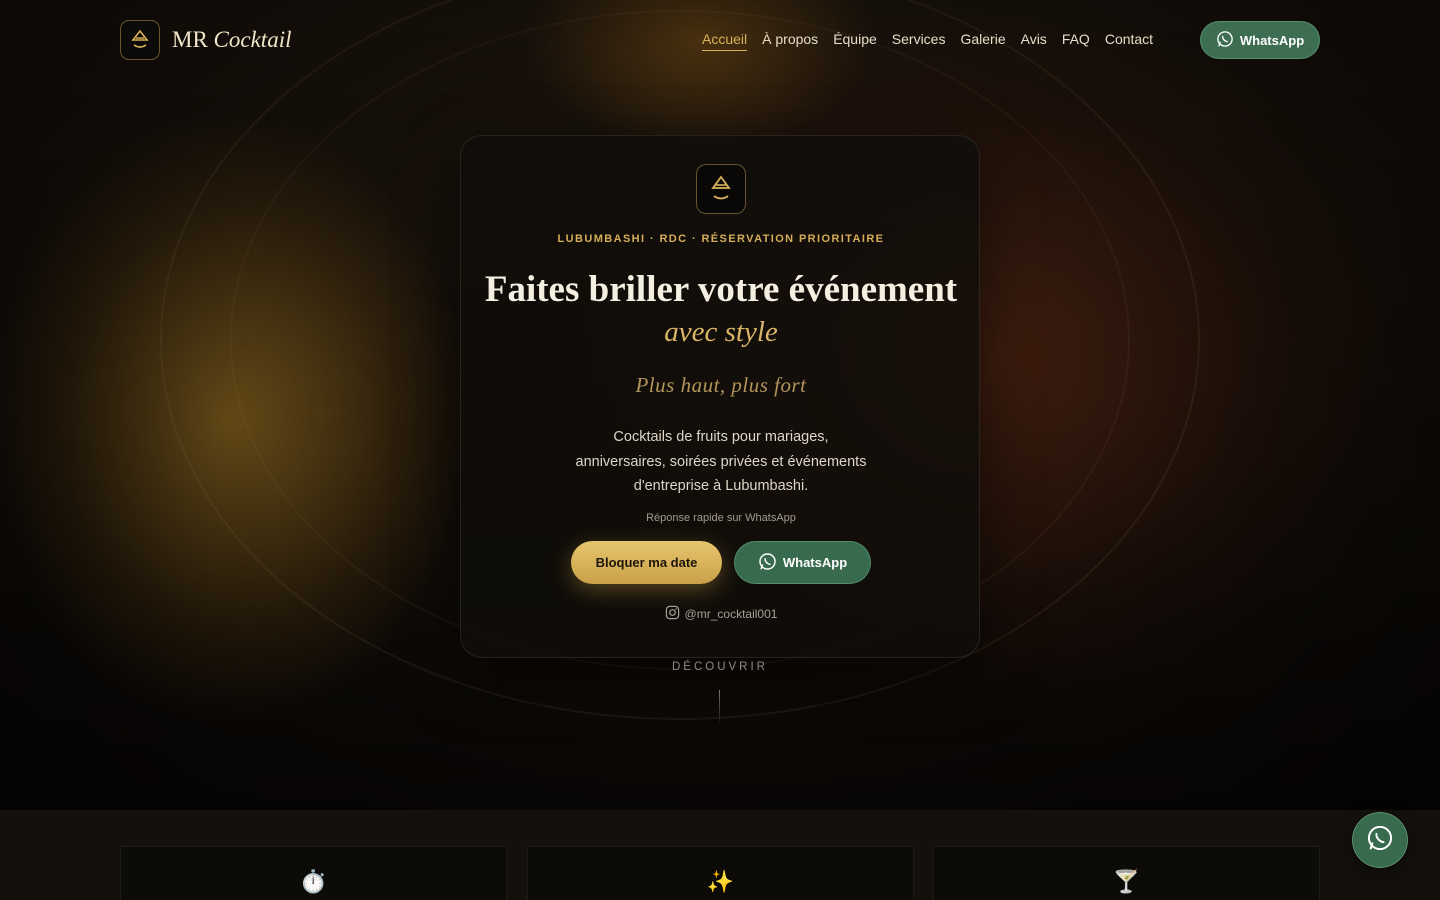 This screenshot has height=900, width=1440. Describe the element at coordinates (919, 41) in the screenshot. I see `nav-item-services: Services` at that location.